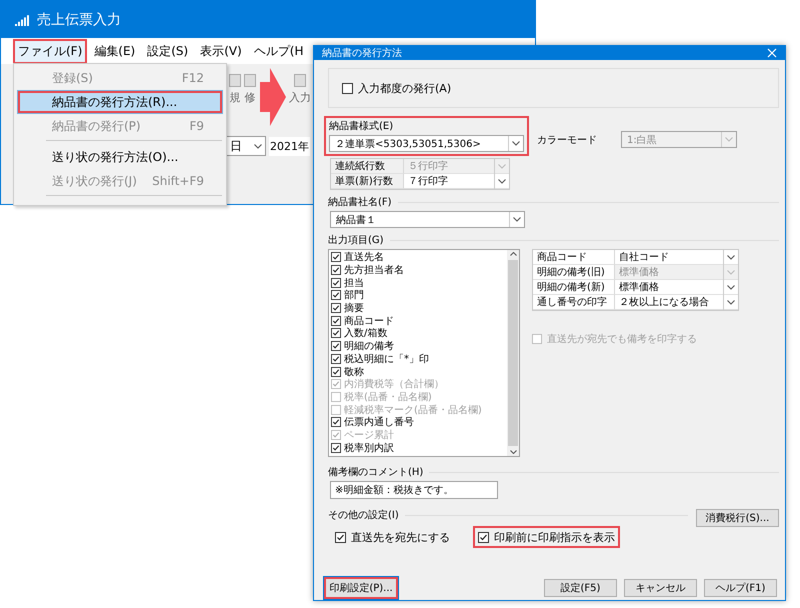 Image resolution: width=800 pixels, height=608 pixels. What do you see at coordinates (418, 270) in the screenshot?
I see `list-item: 先方担当者名` at bounding box center [418, 270].